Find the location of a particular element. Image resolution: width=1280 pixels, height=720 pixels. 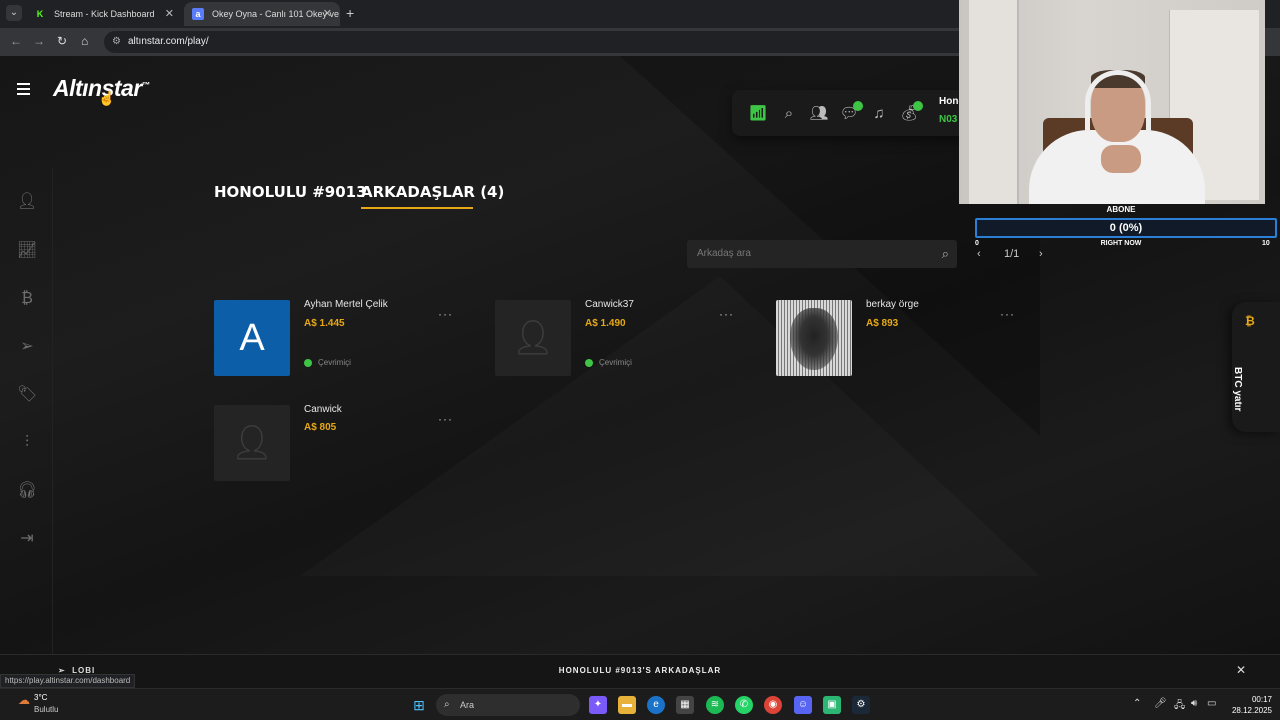

friend-name: Canwick is located at coordinates (323, 409).